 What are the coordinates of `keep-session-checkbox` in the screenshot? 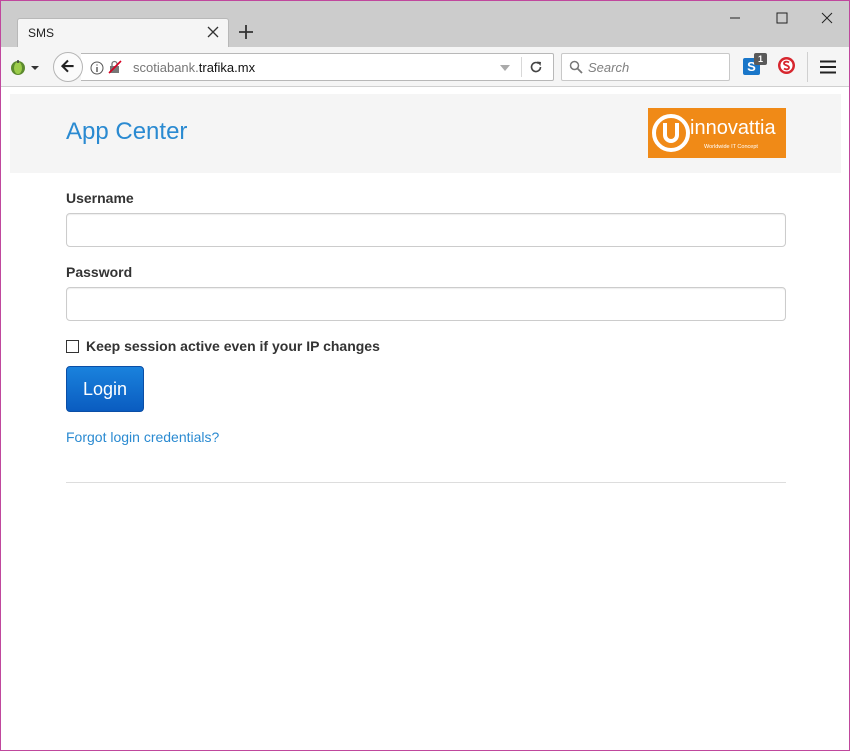 It's located at (72, 346).